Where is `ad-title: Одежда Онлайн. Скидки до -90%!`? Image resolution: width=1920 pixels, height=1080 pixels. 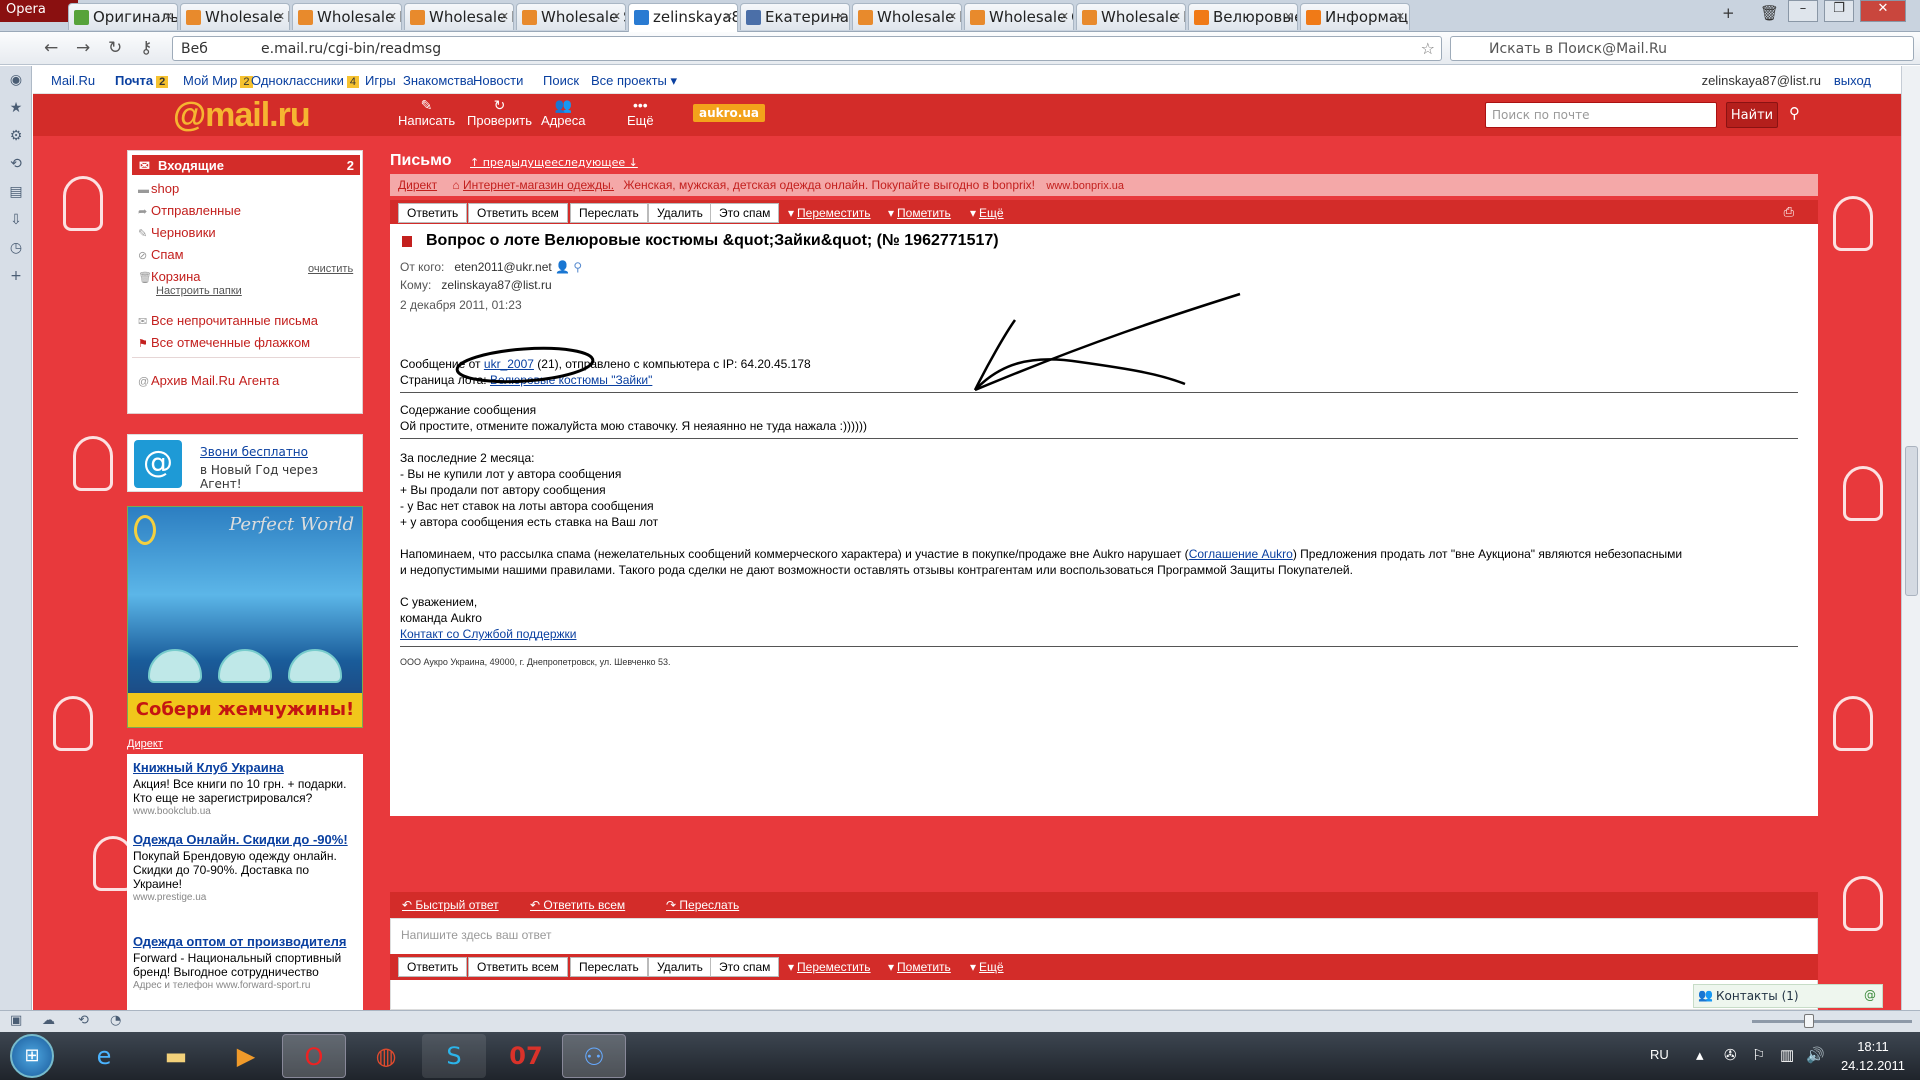 ad-title: Одежда Онлайн. Скидки до -90%! is located at coordinates (245, 839).